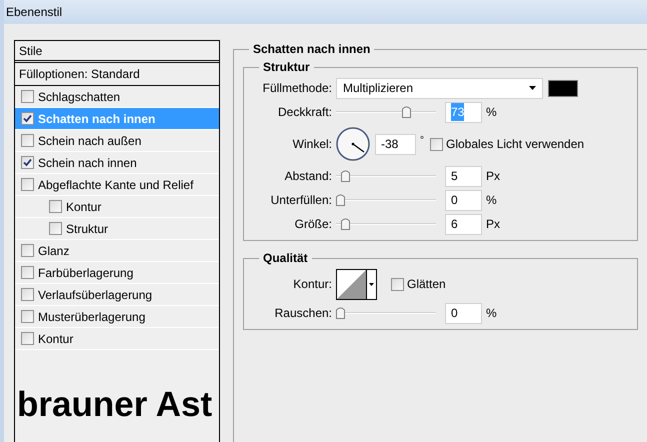 This screenshot has width=647, height=442. Describe the element at coordinates (312, 49) in the screenshot. I see `section-title: Schatten nach innen` at that location.